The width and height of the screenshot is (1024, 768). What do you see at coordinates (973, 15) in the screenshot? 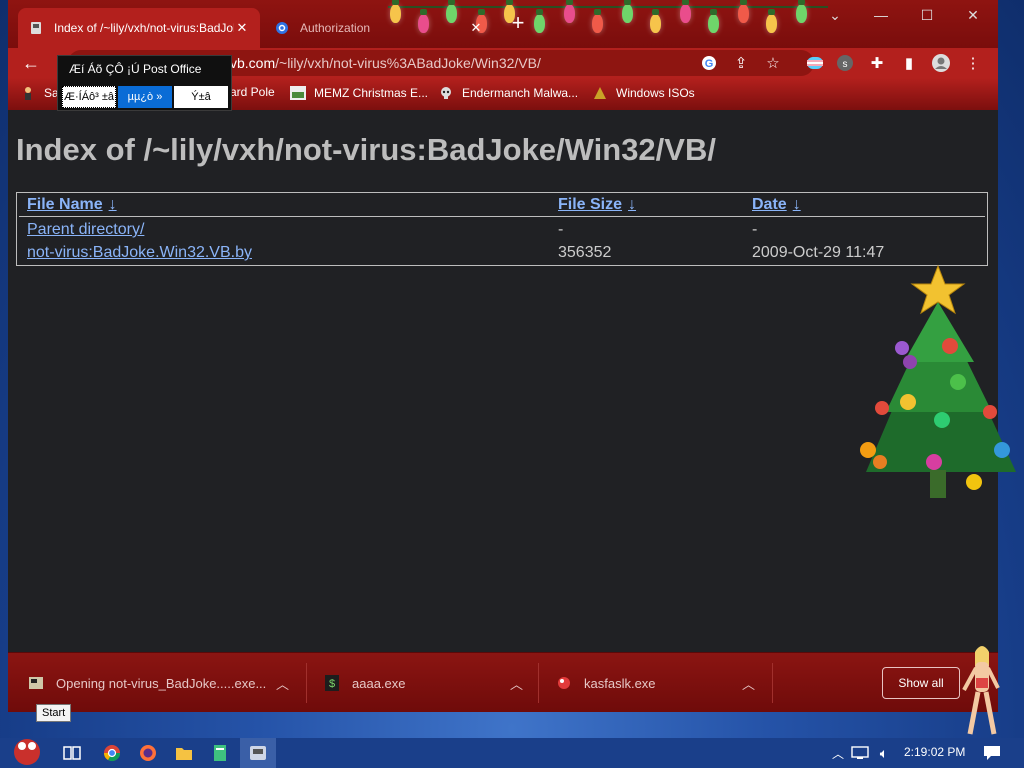
I see `close-window-icon: ✕` at bounding box center [973, 15].